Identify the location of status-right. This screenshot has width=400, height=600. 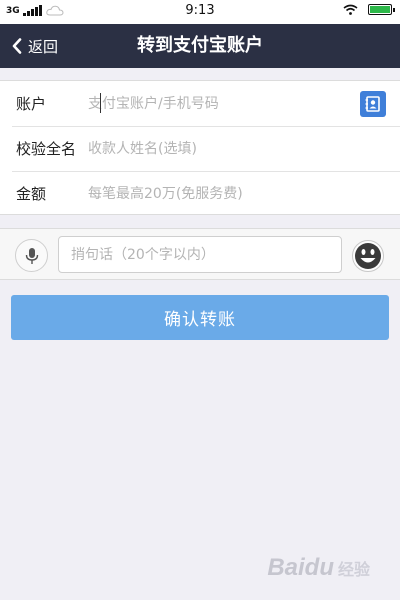
(369, 9).